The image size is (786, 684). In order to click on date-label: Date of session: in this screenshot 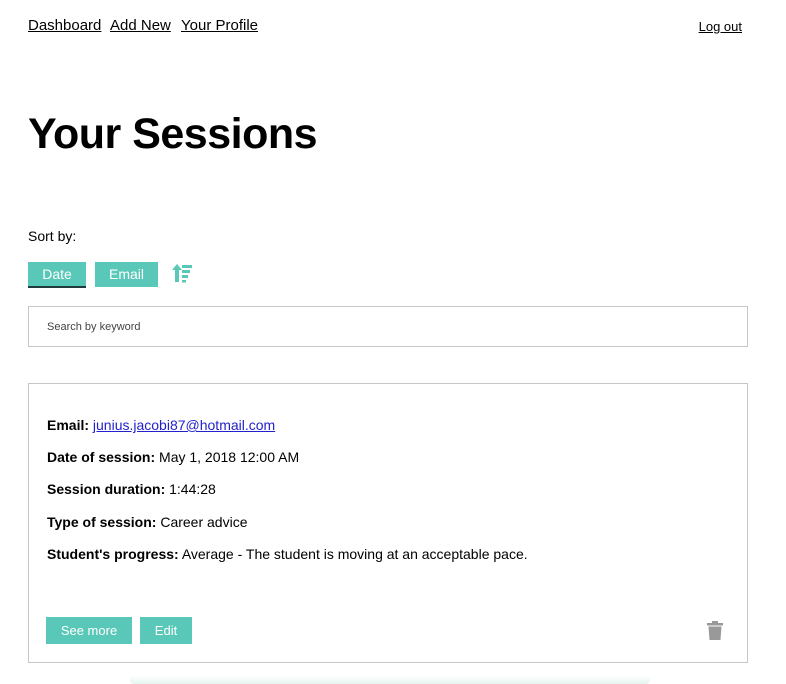, I will do `click(101, 457)`.